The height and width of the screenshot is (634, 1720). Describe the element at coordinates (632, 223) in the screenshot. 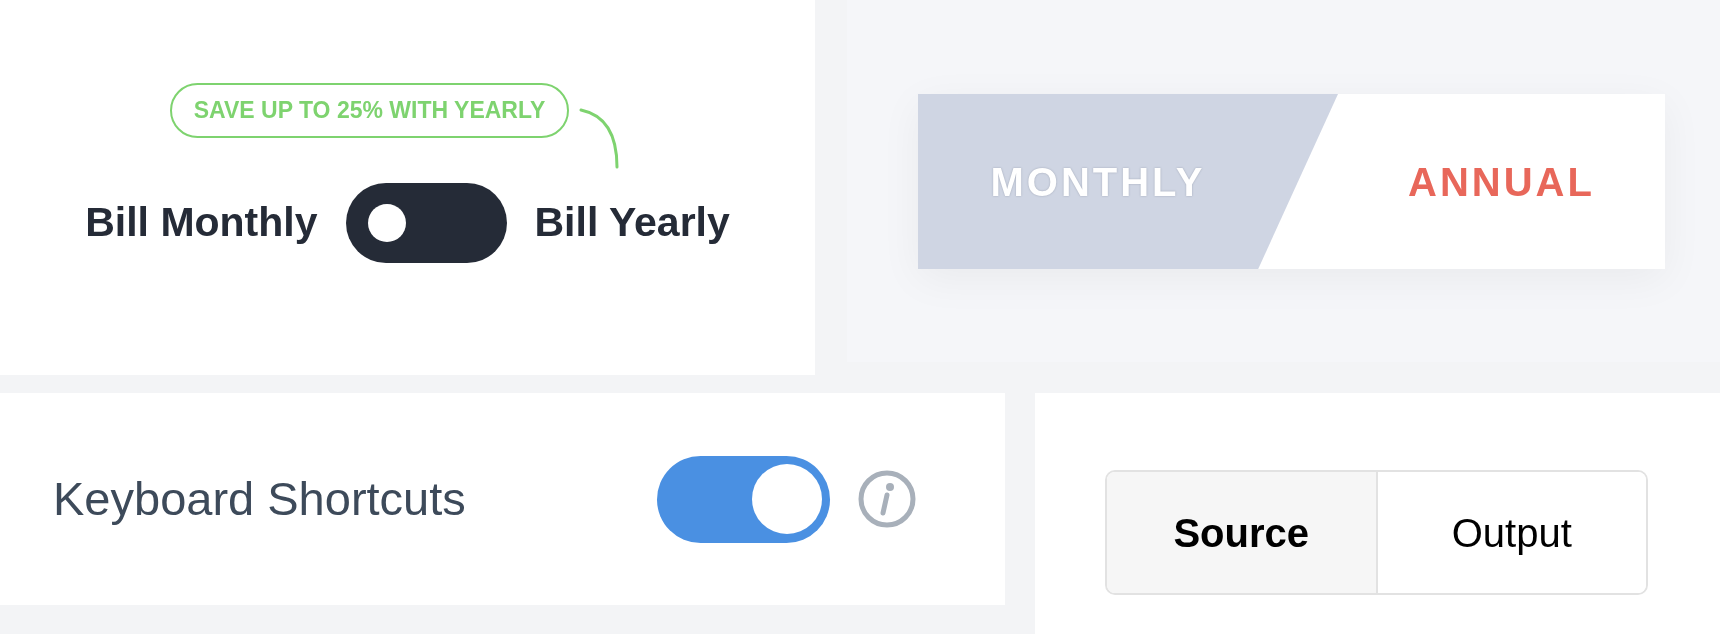

I see `yearly-label: Bill Yearly` at that location.